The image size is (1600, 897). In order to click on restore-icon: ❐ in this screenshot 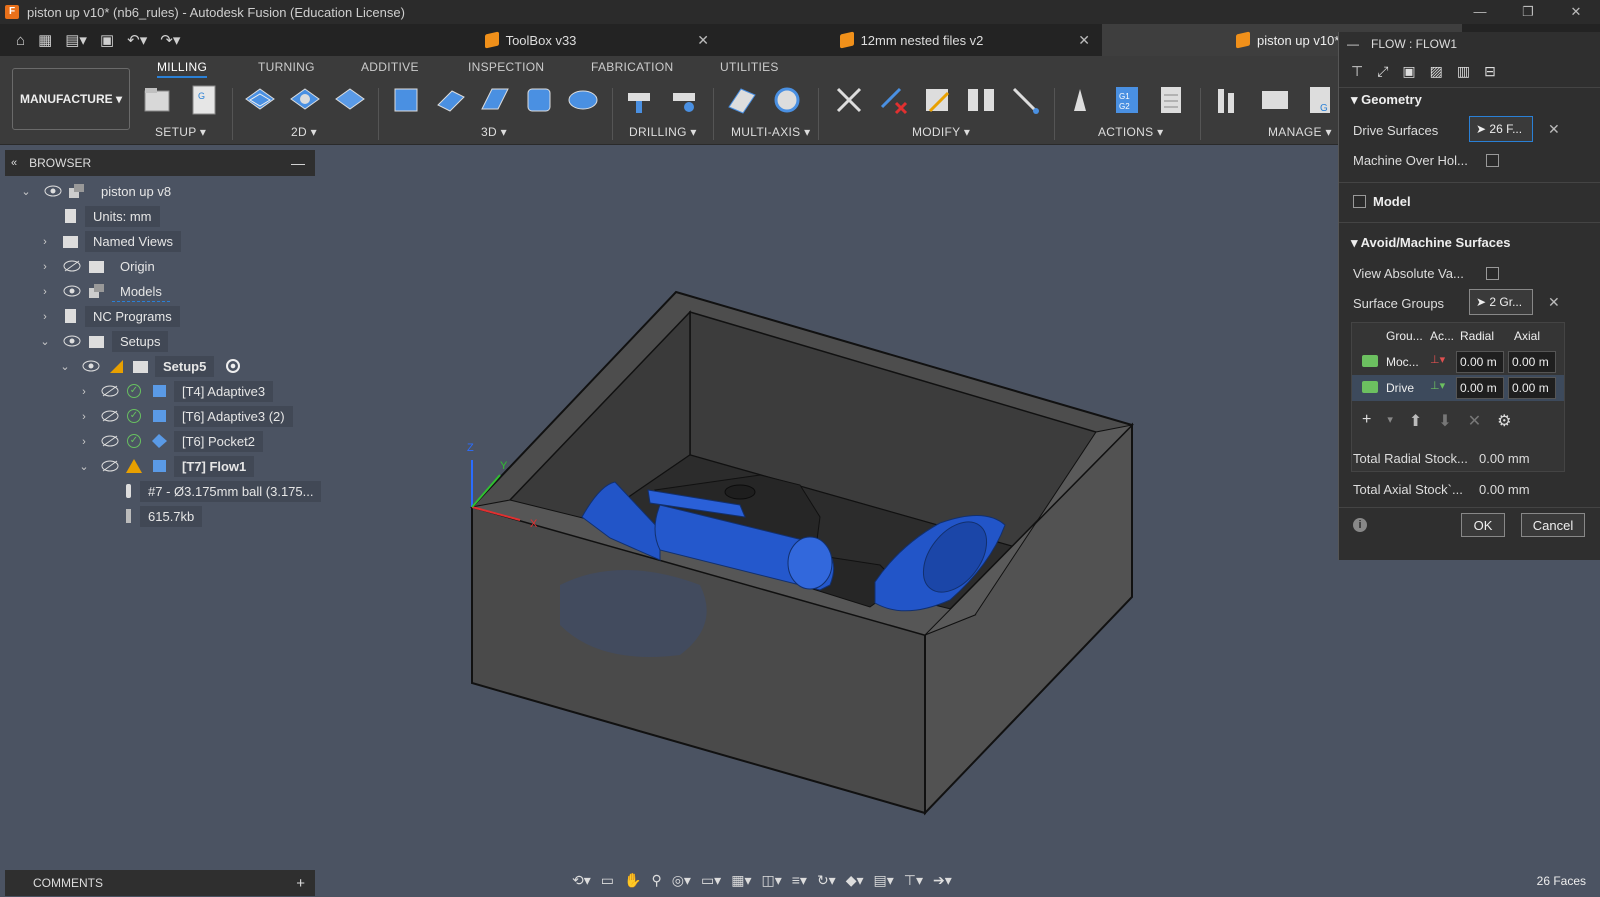, I will do `click(1528, 12)`.